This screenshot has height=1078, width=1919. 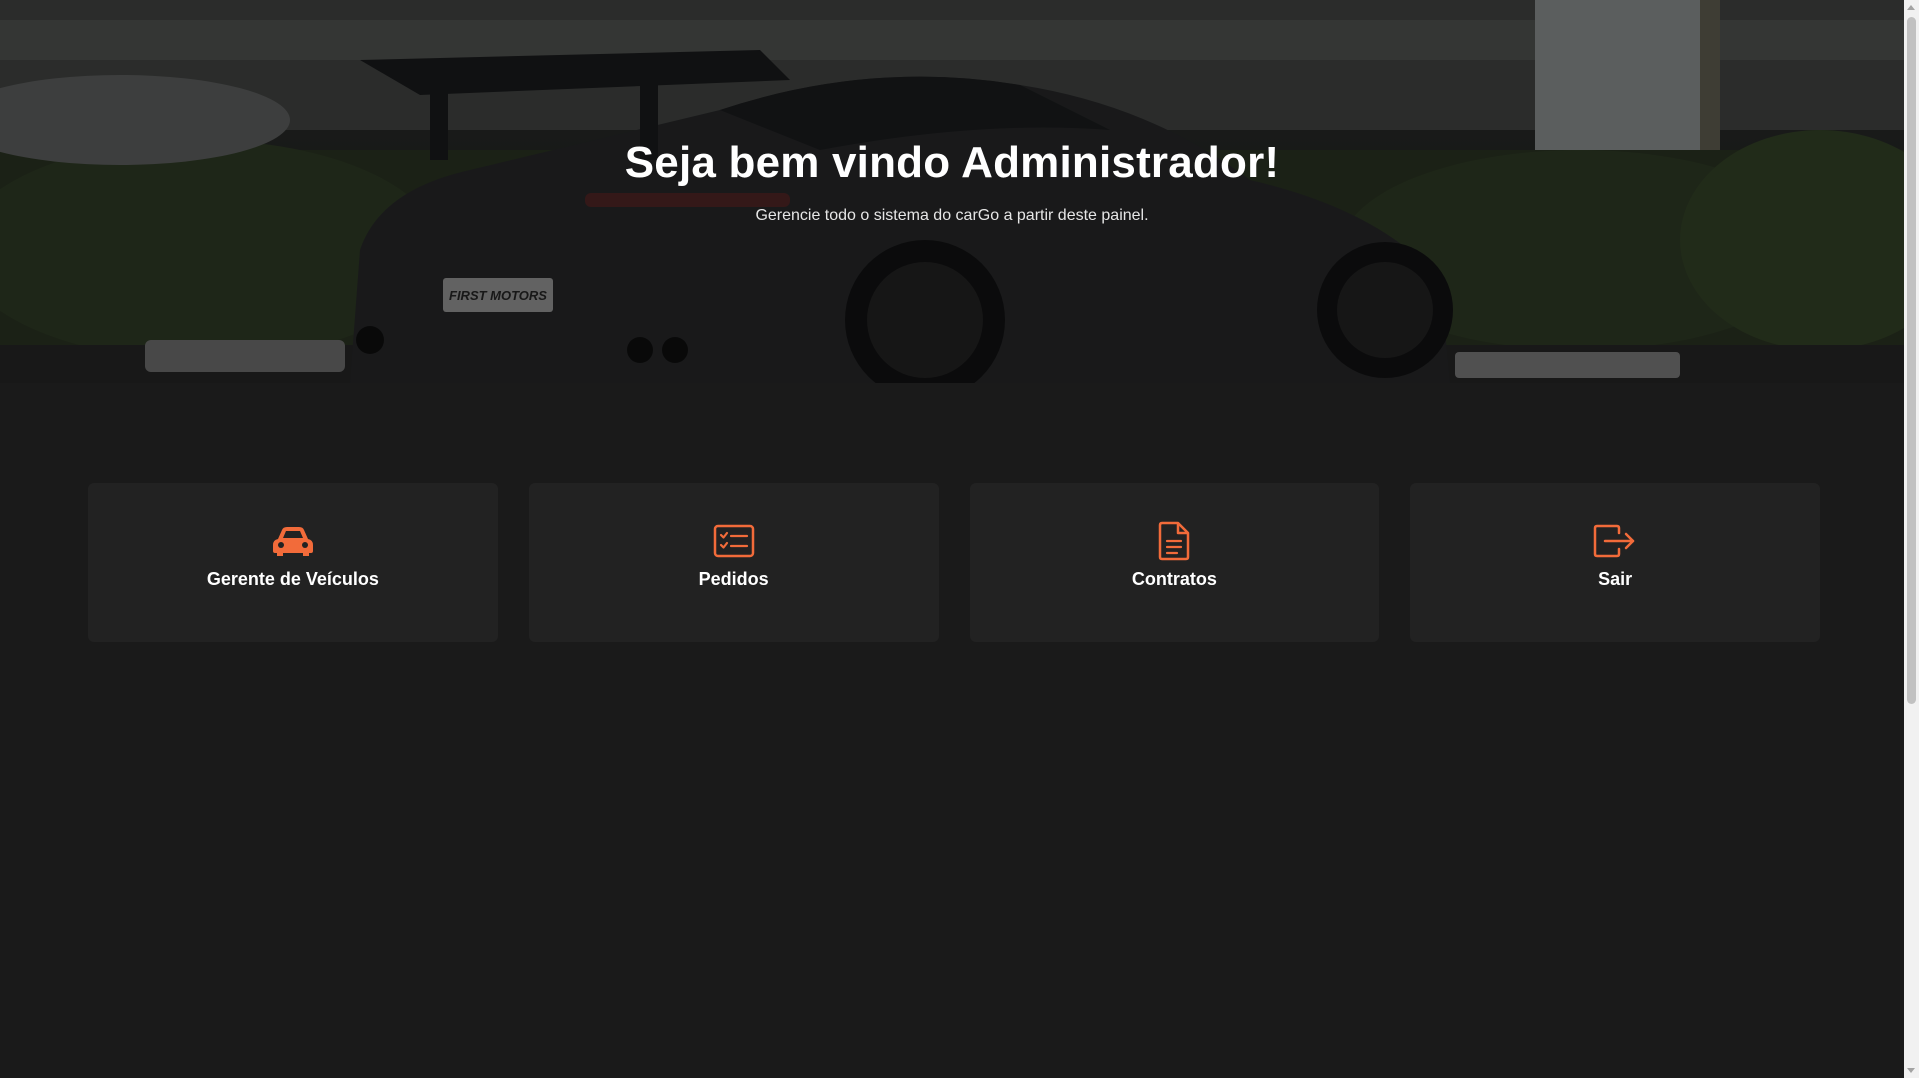 I want to click on scroll-thumb, so click(x=1911, y=360).